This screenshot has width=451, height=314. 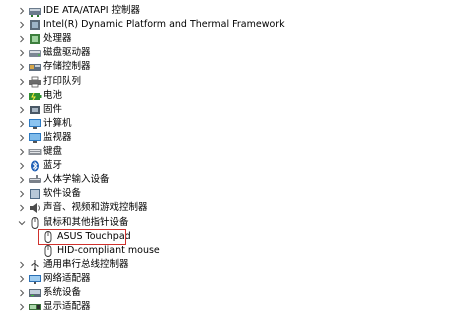 What do you see at coordinates (225, 124) in the screenshot?
I see `category-item: 计算机` at bounding box center [225, 124].